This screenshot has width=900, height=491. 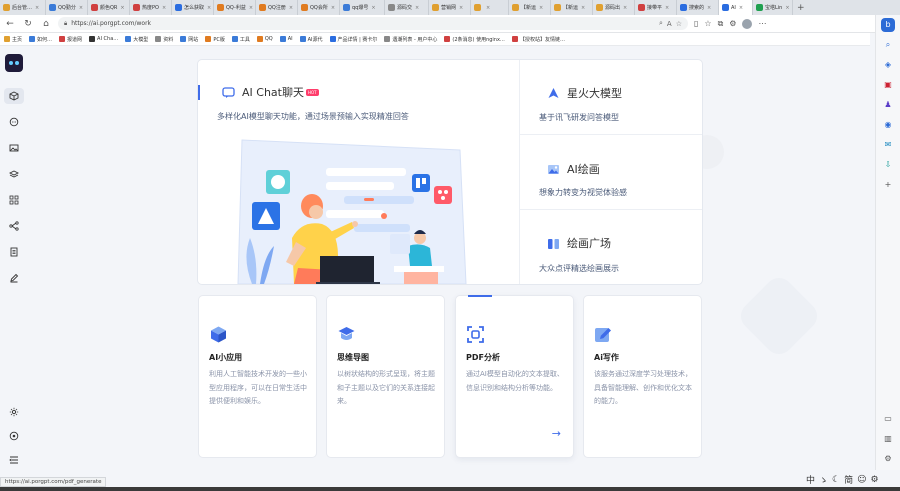 I want to click on bookmark-item: 遇潮列表 - 用户中心, so click(x=410, y=39).